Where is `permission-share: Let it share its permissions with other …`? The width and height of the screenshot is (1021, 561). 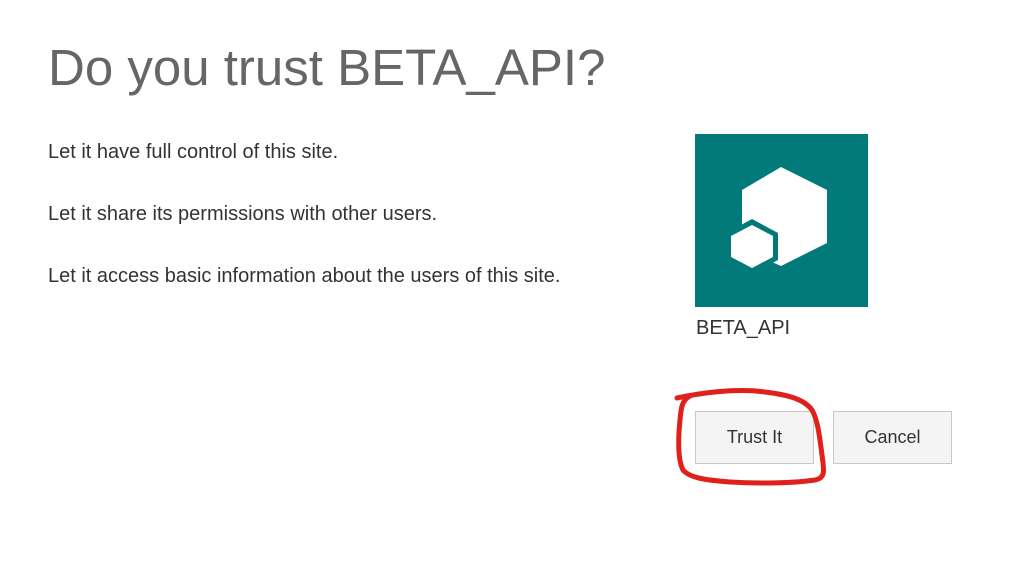
permission-share: Let it share its permissions with other … is located at coordinates (243, 214).